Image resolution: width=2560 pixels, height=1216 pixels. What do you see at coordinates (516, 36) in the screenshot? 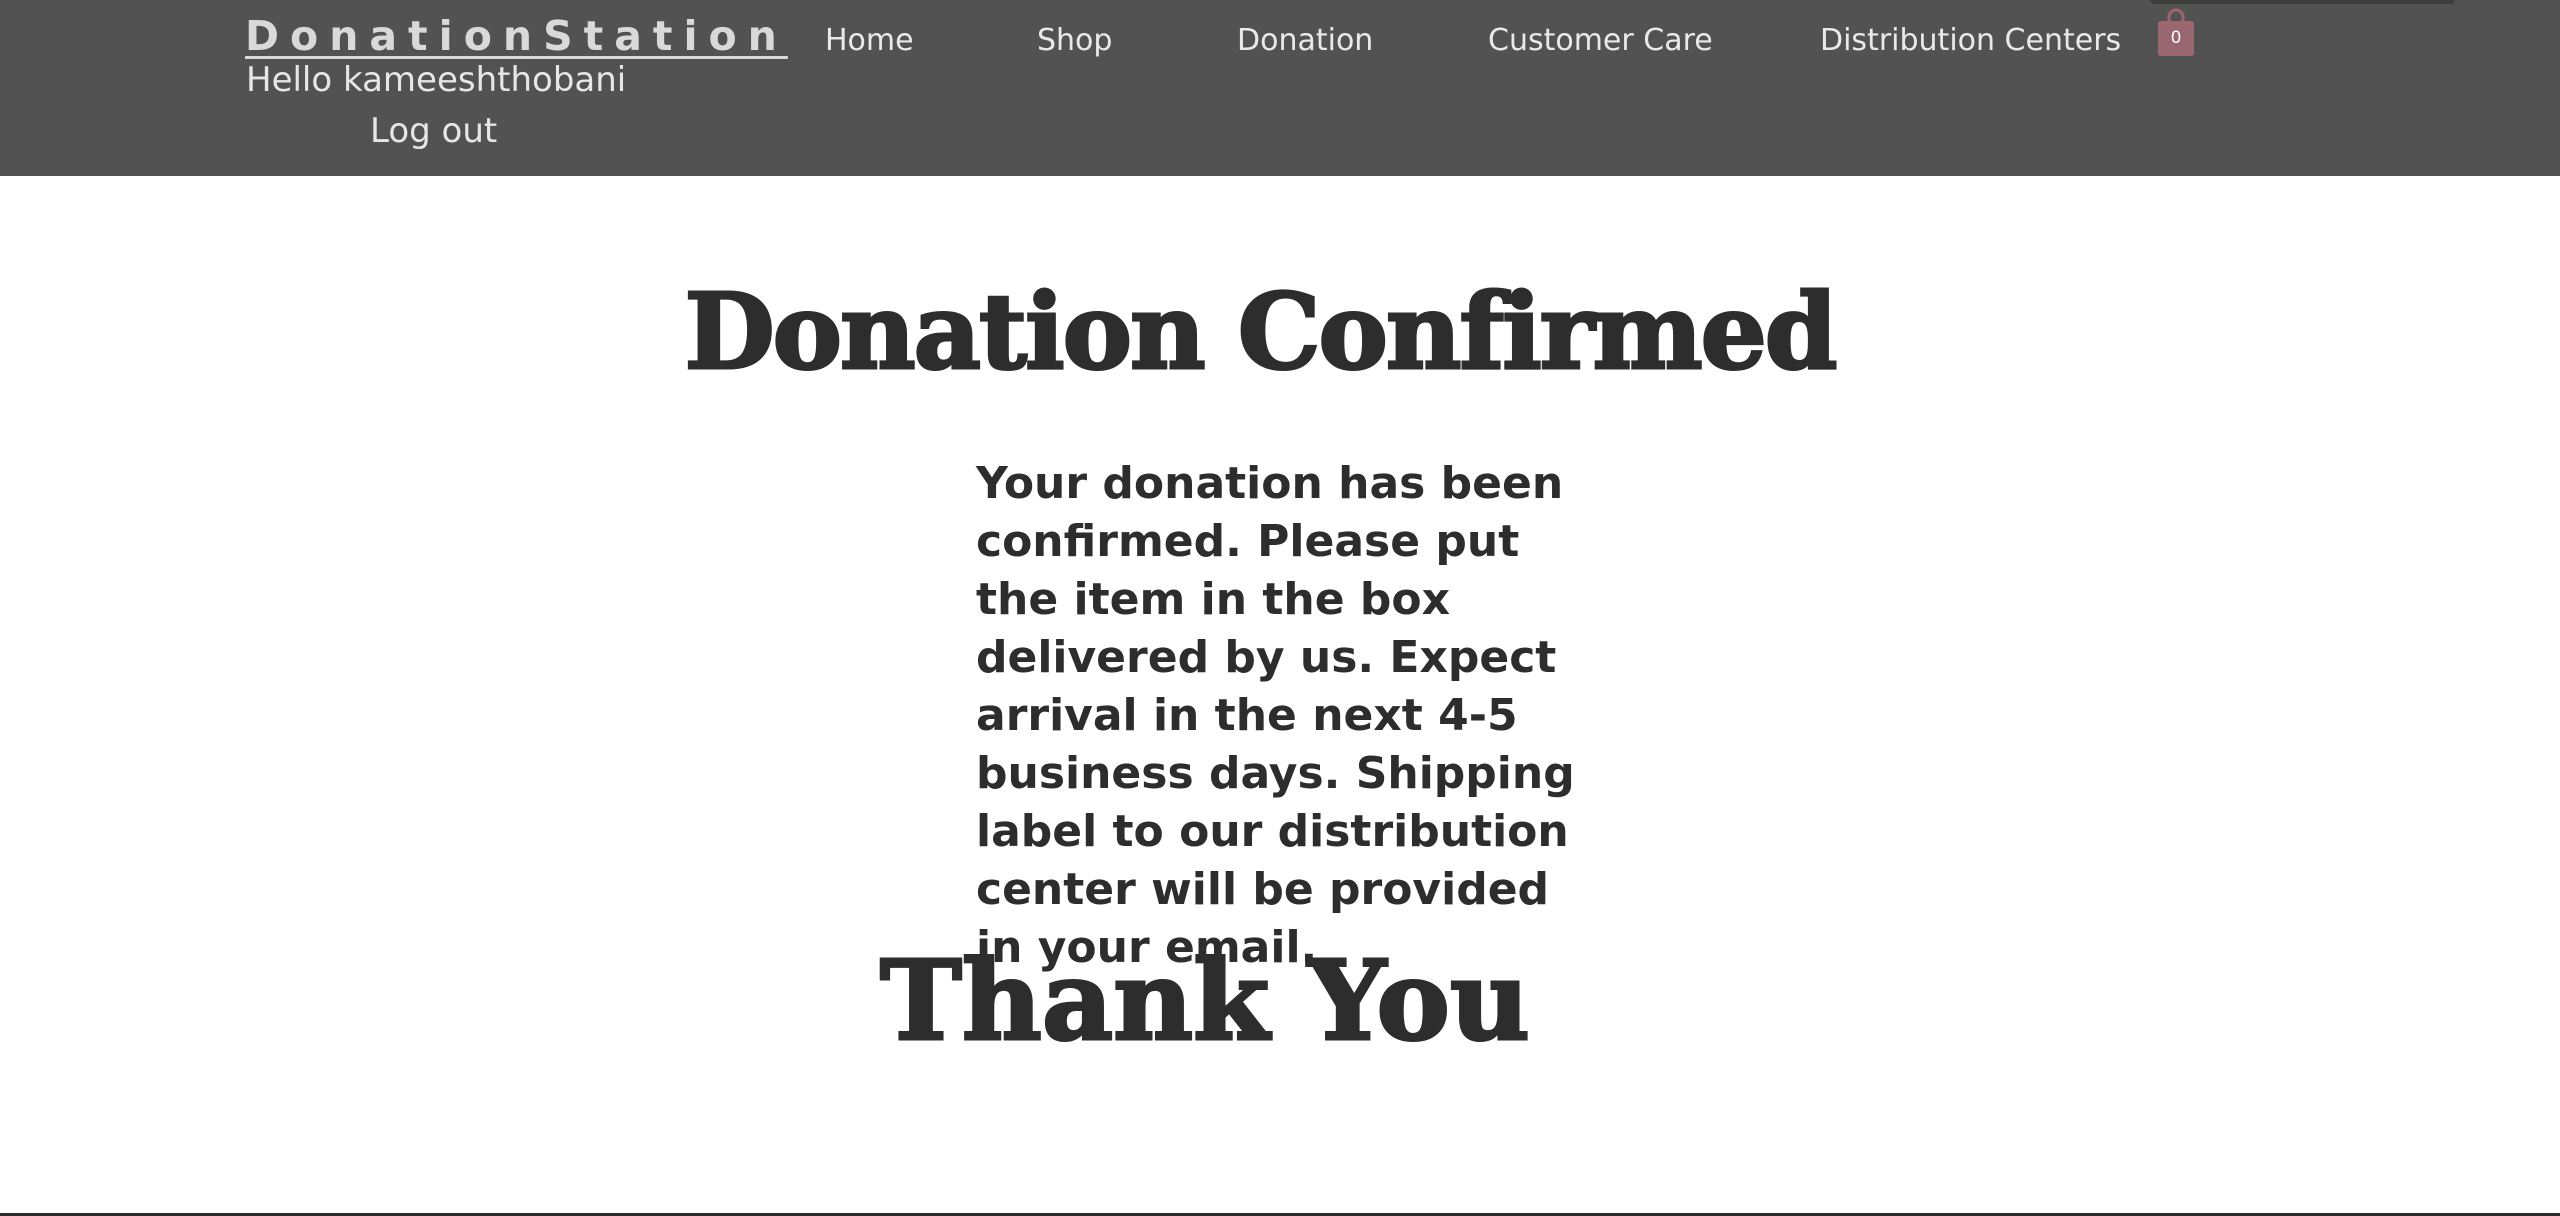
I see `brand-logo-link: DonationStation` at bounding box center [516, 36].